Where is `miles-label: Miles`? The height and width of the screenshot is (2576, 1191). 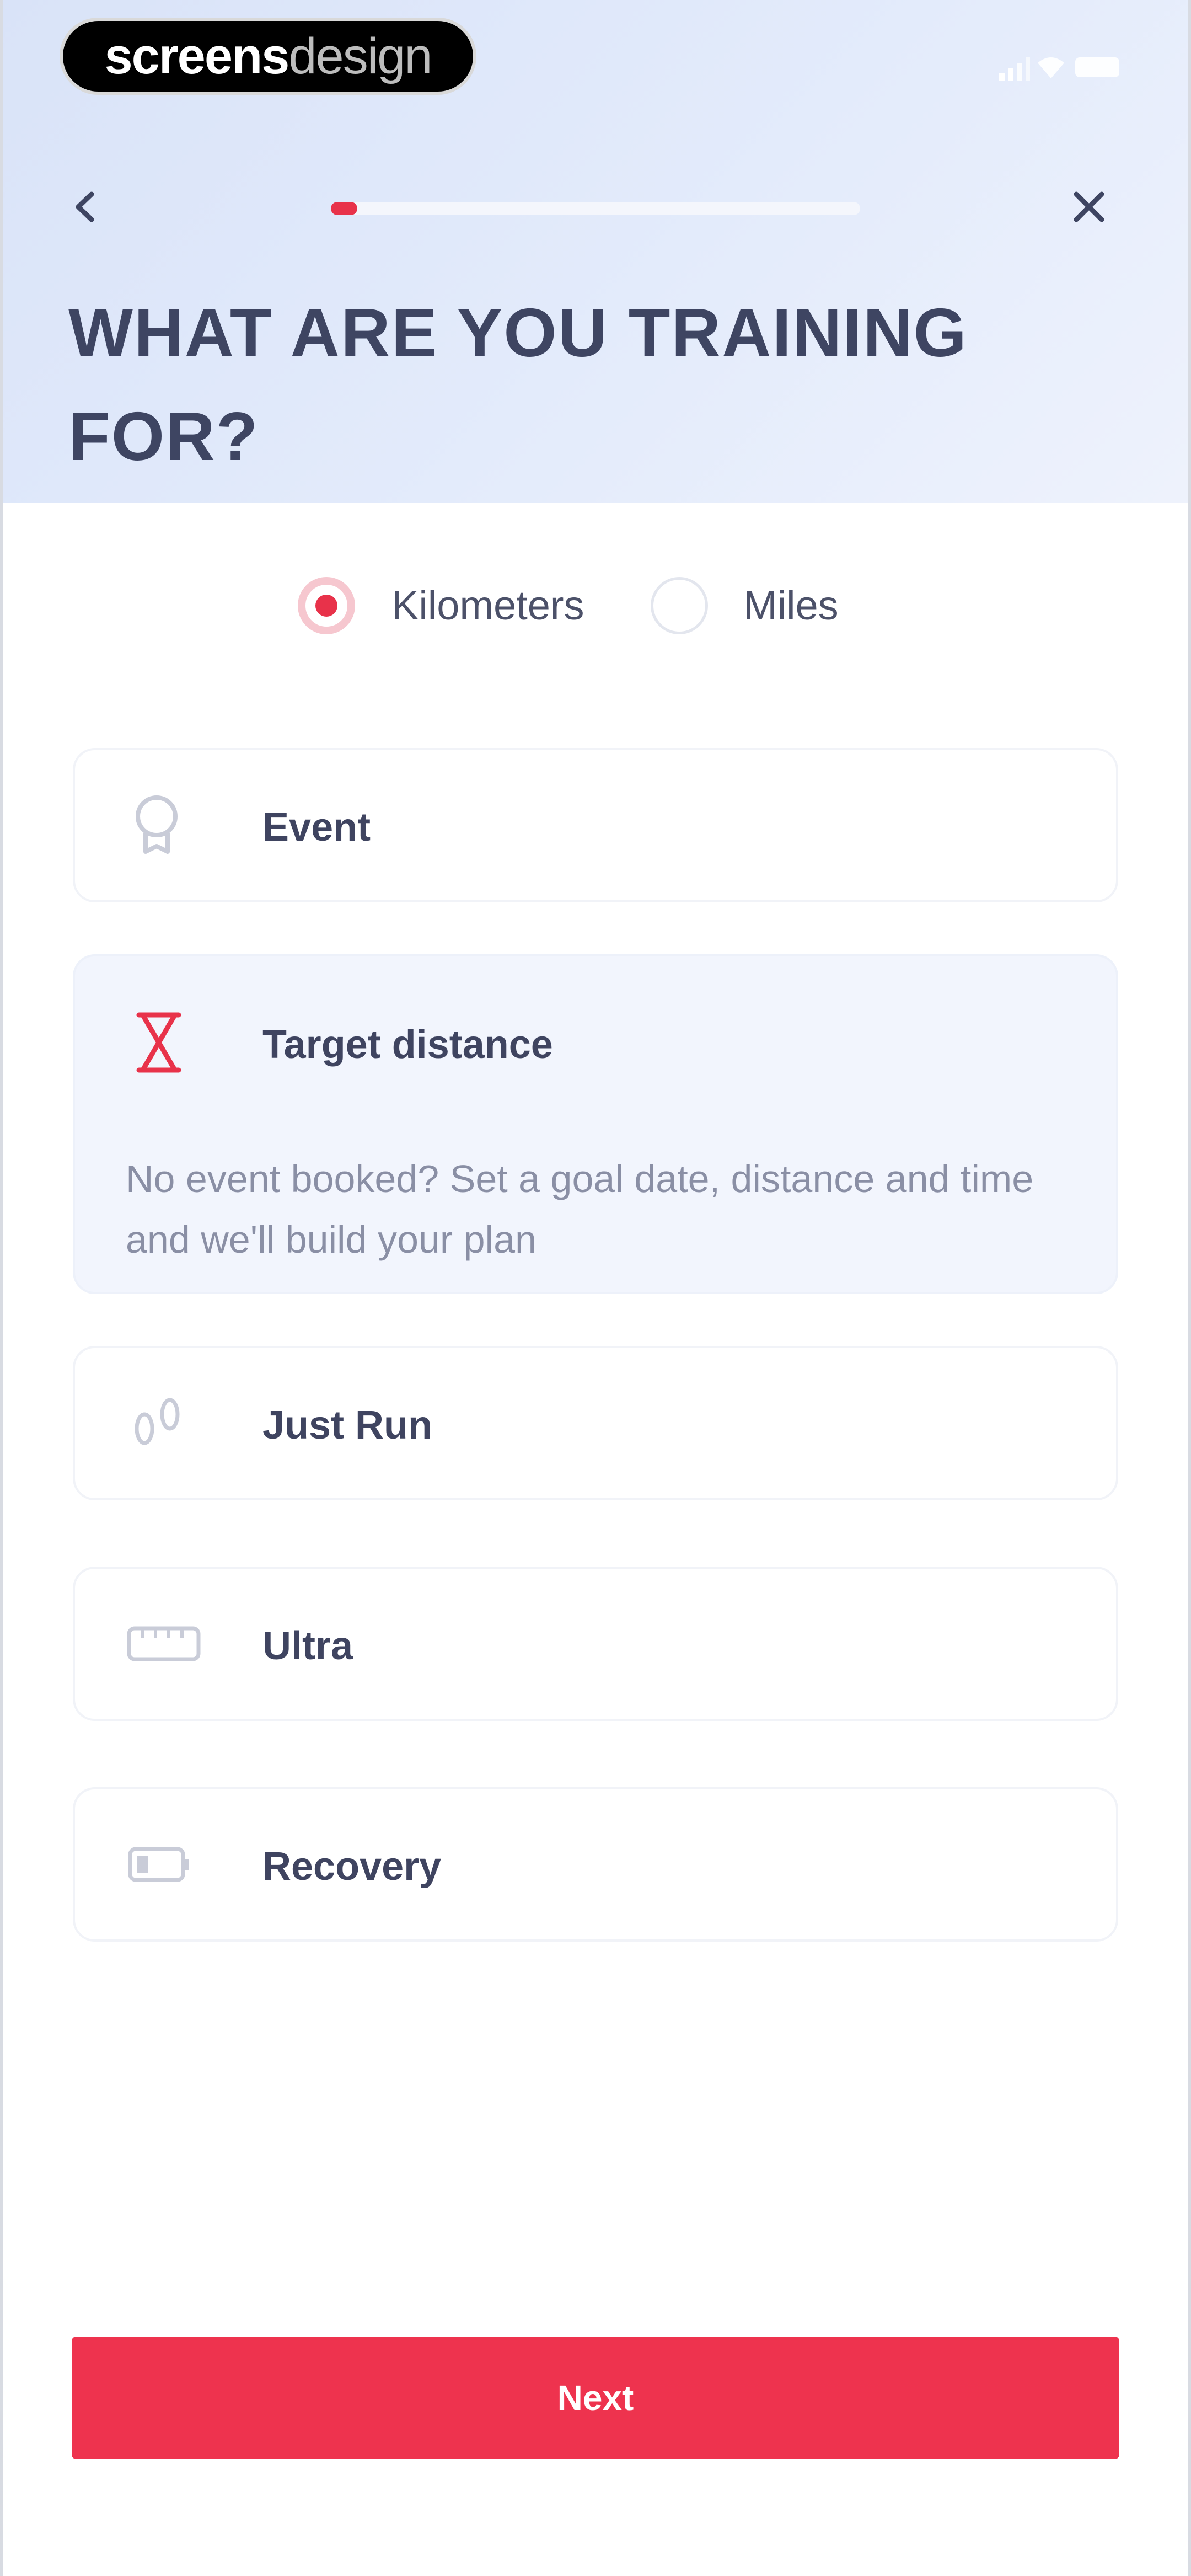 miles-label: Miles is located at coordinates (791, 605).